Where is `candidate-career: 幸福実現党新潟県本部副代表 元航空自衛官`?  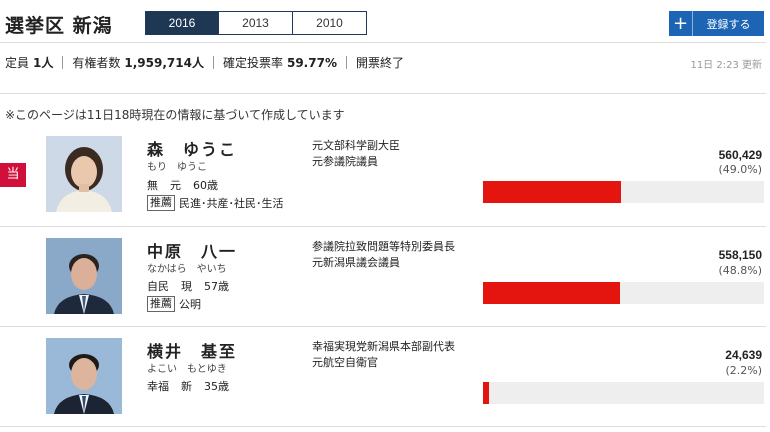
candidate-career: 幸福実現党新潟県本部副代表 元航空自衛官 is located at coordinates (383, 355).